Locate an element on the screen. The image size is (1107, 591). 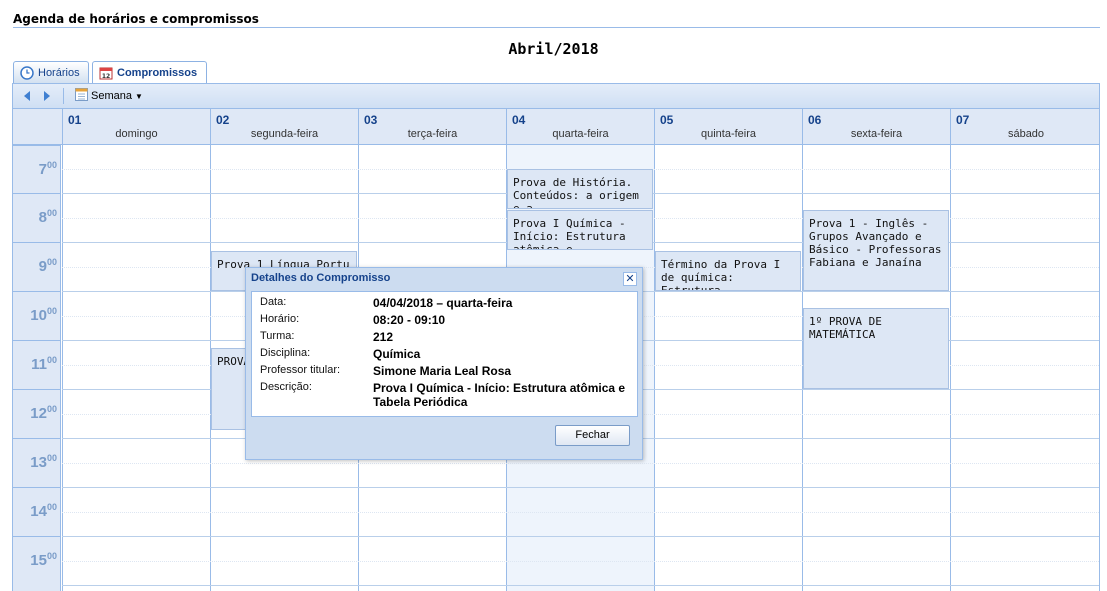
day-name: quarta-feira is located at coordinates (580, 134).